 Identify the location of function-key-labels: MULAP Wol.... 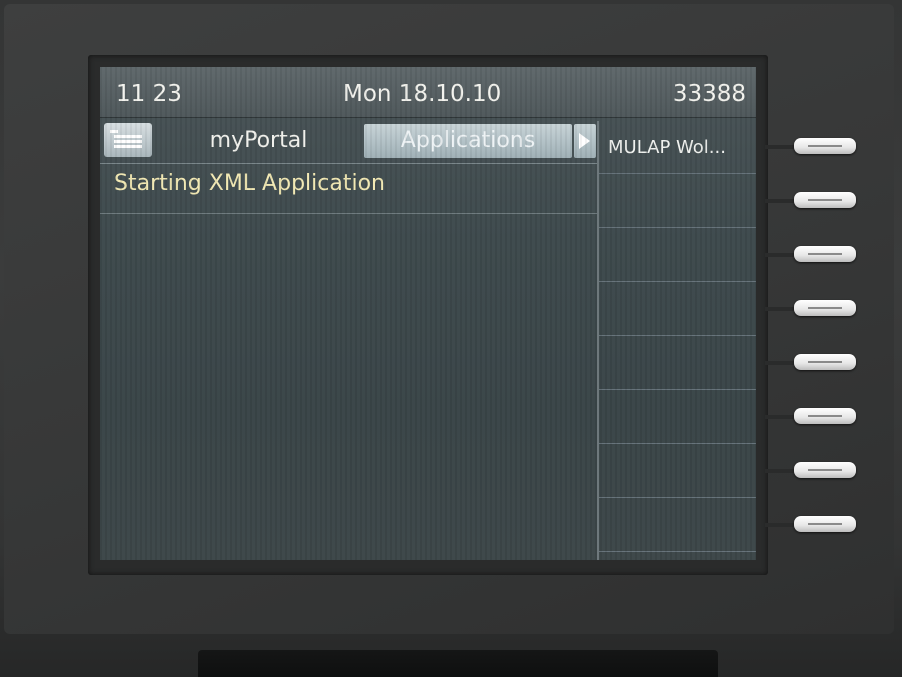
(676, 340).